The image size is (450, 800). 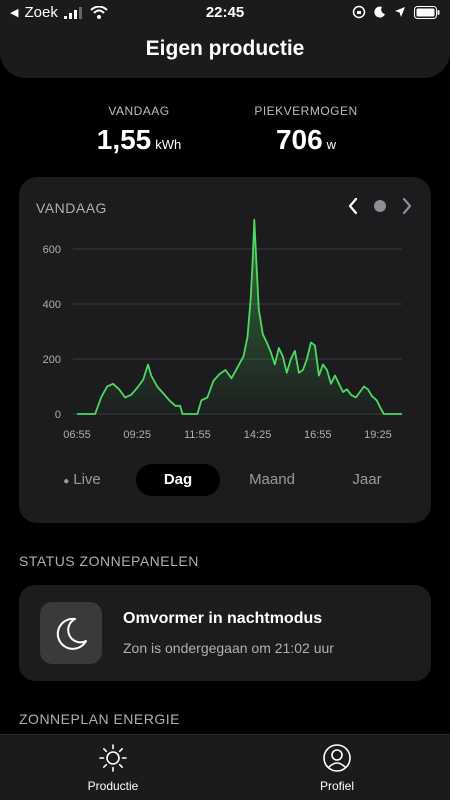 I want to click on stat-today: VANDAAG 1,55 kWh, so click(x=139, y=130).